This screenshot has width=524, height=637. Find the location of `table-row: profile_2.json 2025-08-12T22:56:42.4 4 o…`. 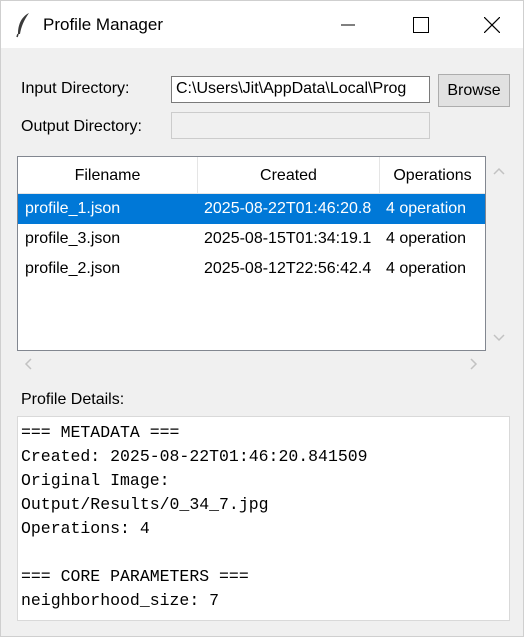

table-row: profile_2.json 2025-08-12T22:56:42.4 4 o… is located at coordinates (251, 269).